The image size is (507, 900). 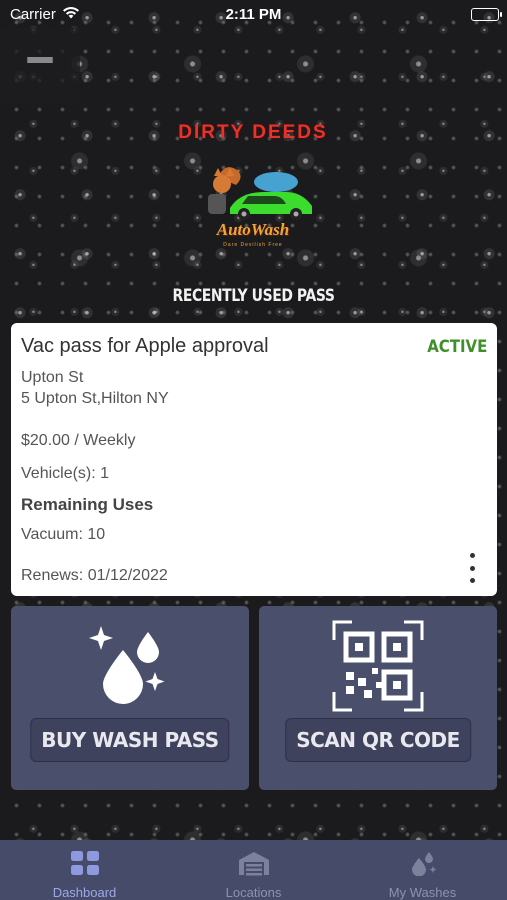 I want to click on scan-qr-code-button: SCAN QR CODE, so click(x=378, y=740).